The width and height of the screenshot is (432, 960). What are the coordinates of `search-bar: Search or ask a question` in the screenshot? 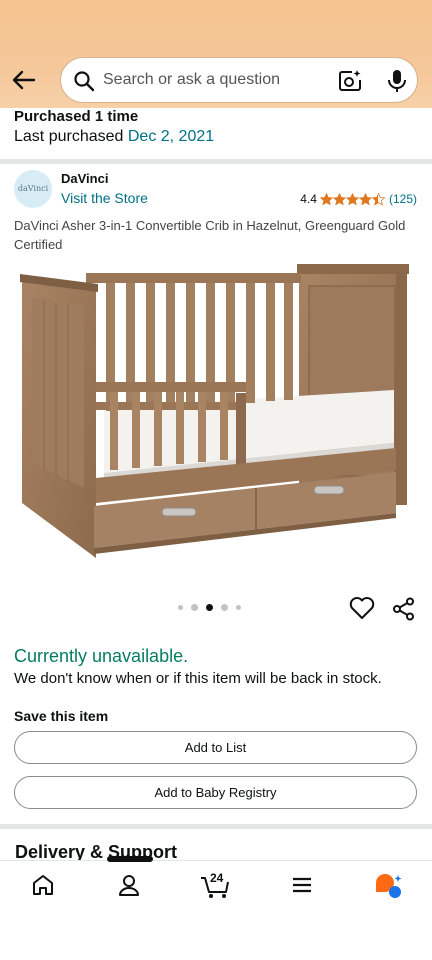 It's located at (239, 80).